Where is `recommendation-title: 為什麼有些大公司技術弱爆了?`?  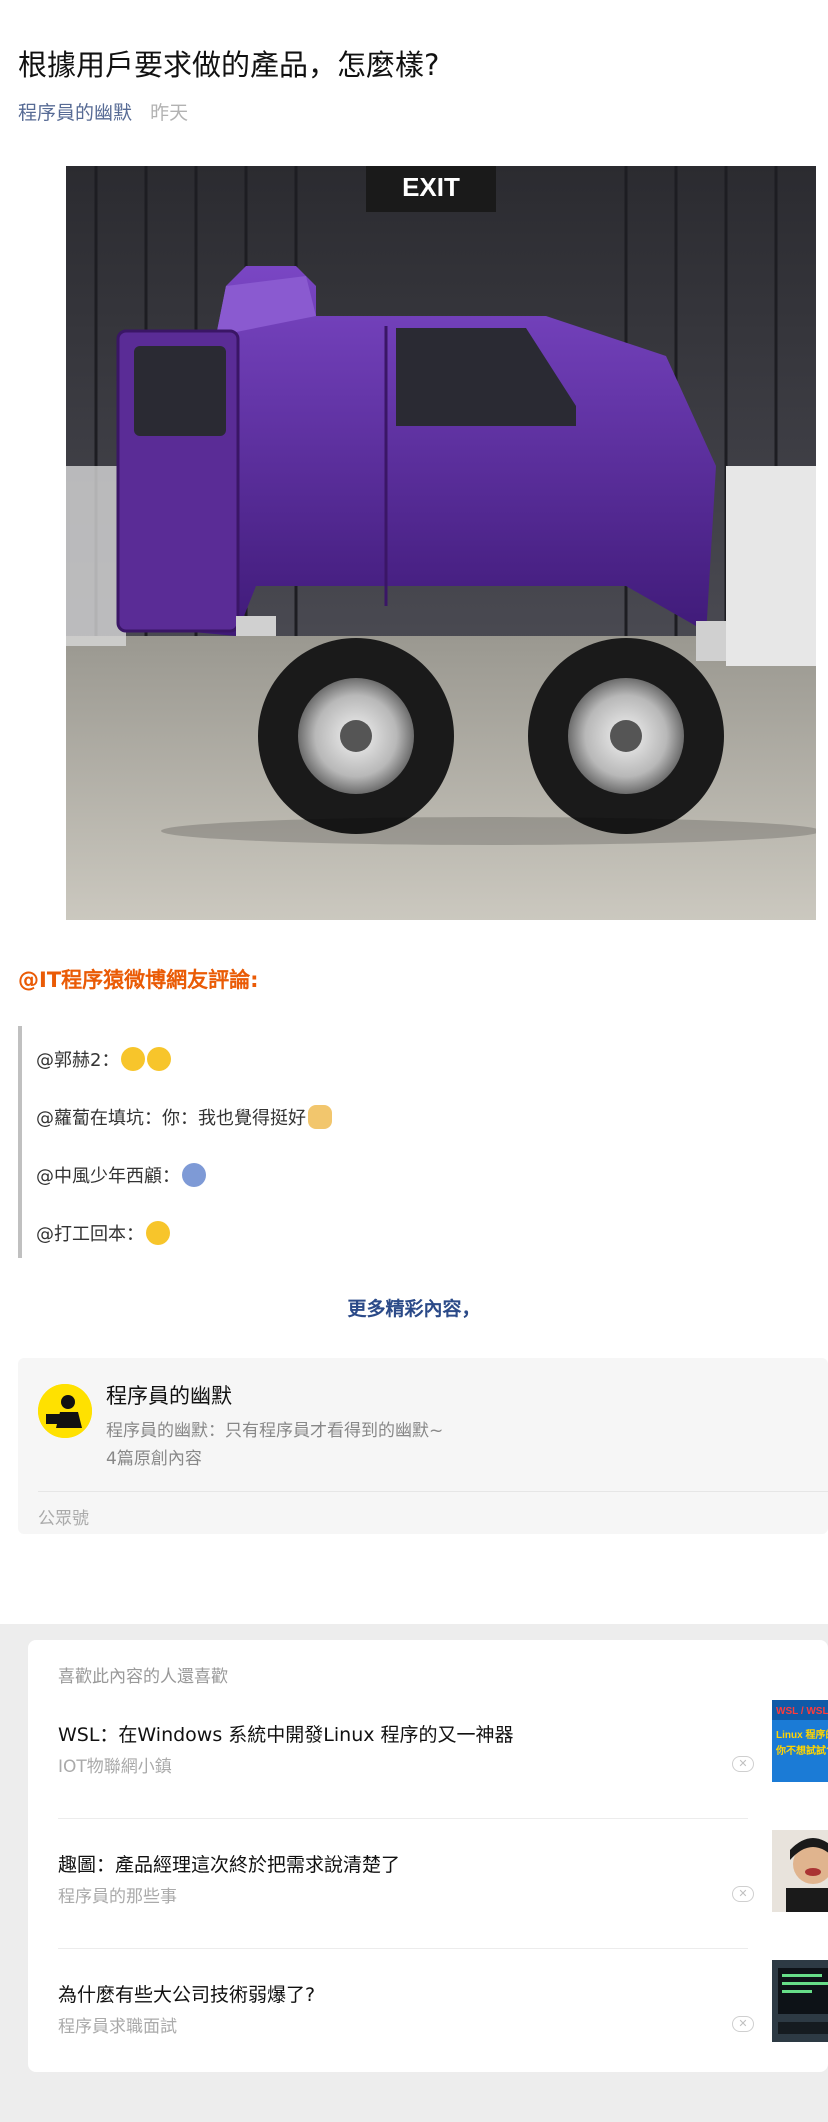
recommendation-title: 為什麼有些大公司技術弱爆了? is located at coordinates (186, 1993).